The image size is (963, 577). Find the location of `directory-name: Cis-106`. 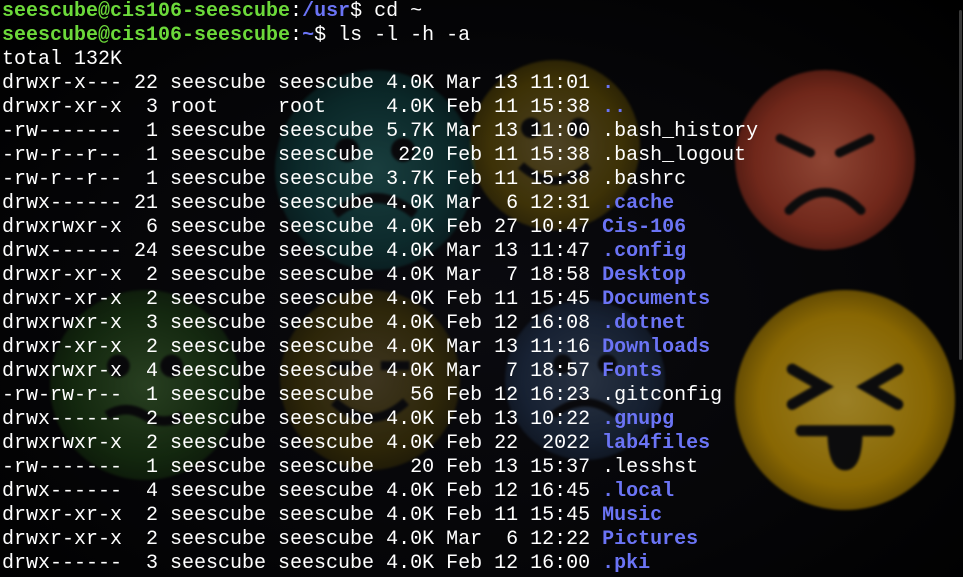

directory-name: Cis-106 is located at coordinates (644, 227).